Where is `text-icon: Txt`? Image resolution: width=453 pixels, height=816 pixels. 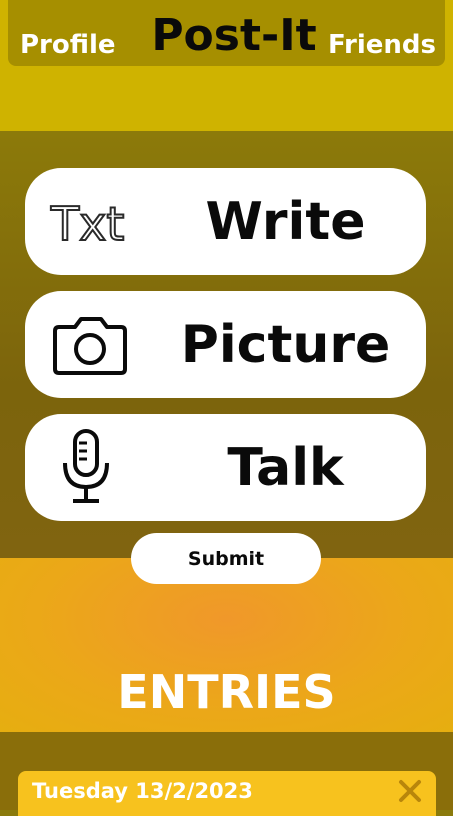
text-icon: Txt is located at coordinates (87, 224).